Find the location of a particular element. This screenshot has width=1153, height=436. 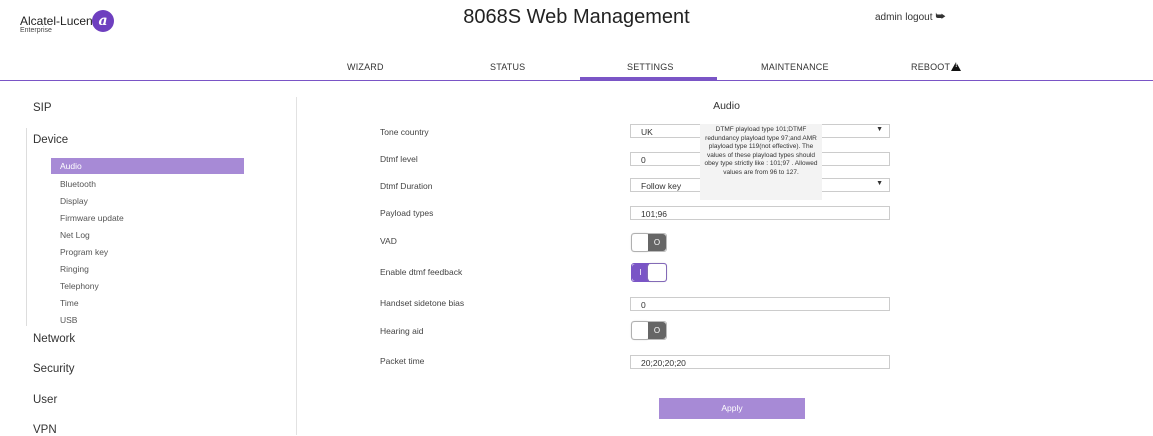

dtmf-feedback-toggle: I is located at coordinates (649, 272).